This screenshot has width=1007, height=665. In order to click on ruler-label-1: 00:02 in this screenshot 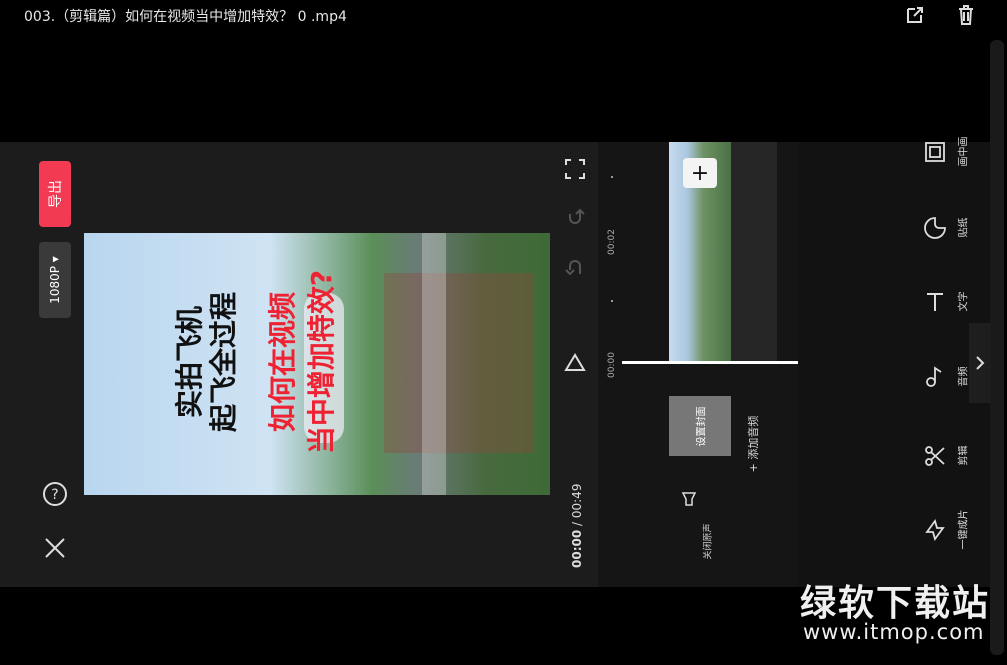, I will do `click(612, 242)`.